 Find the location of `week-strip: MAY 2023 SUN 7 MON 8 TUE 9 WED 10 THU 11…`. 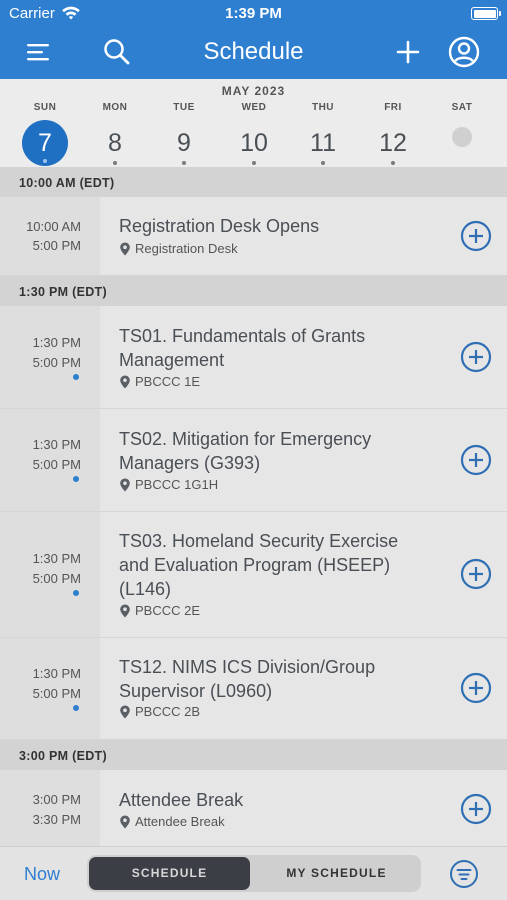

week-strip: MAY 2023 SUN 7 MON 8 TUE 9 WED 10 THU 11… is located at coordinates (253, 123).